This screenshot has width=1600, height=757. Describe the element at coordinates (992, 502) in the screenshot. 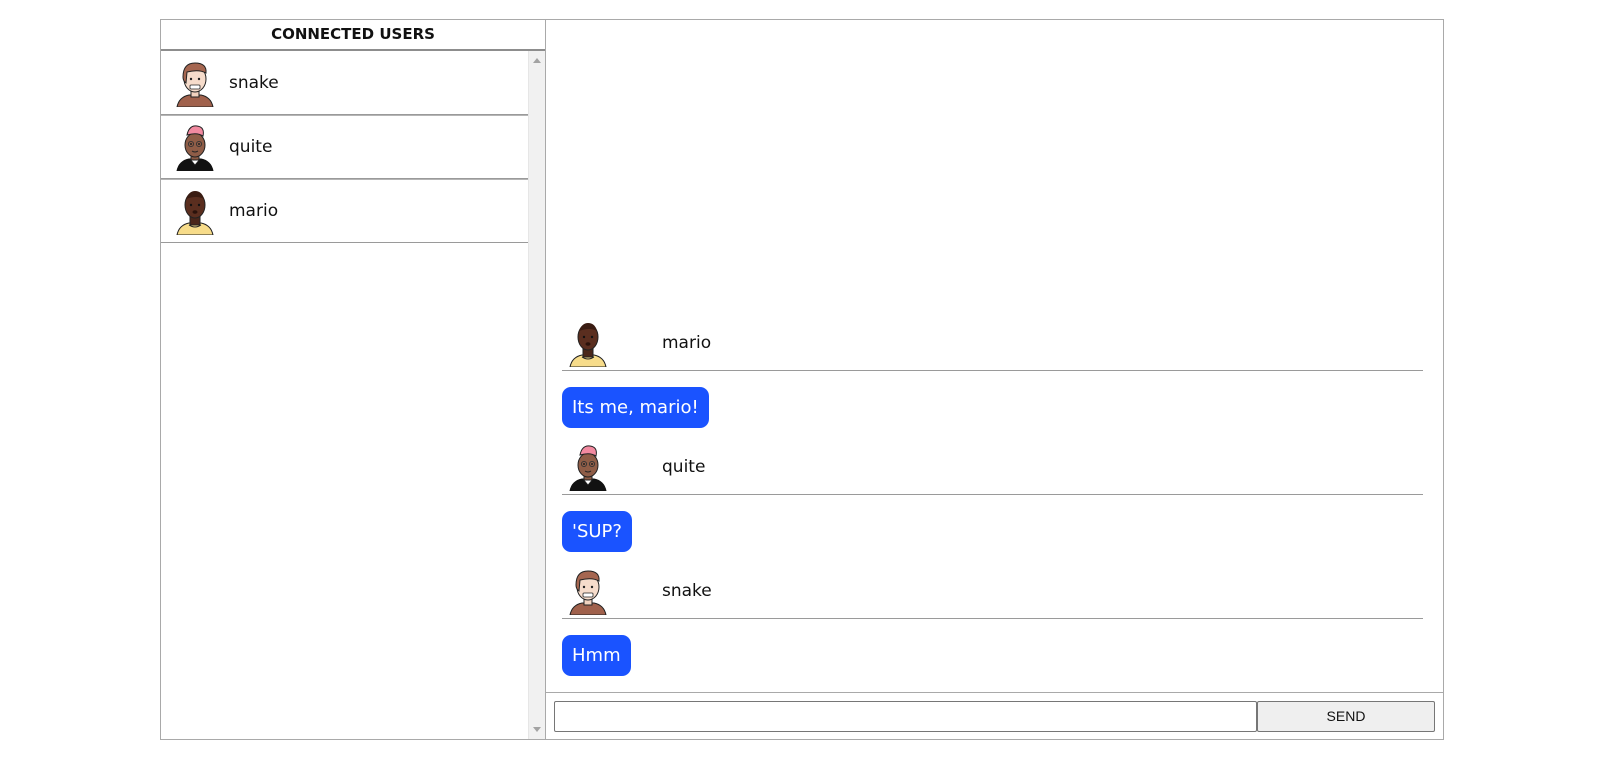

I see `message-group: quite 'SUP?` at that location.